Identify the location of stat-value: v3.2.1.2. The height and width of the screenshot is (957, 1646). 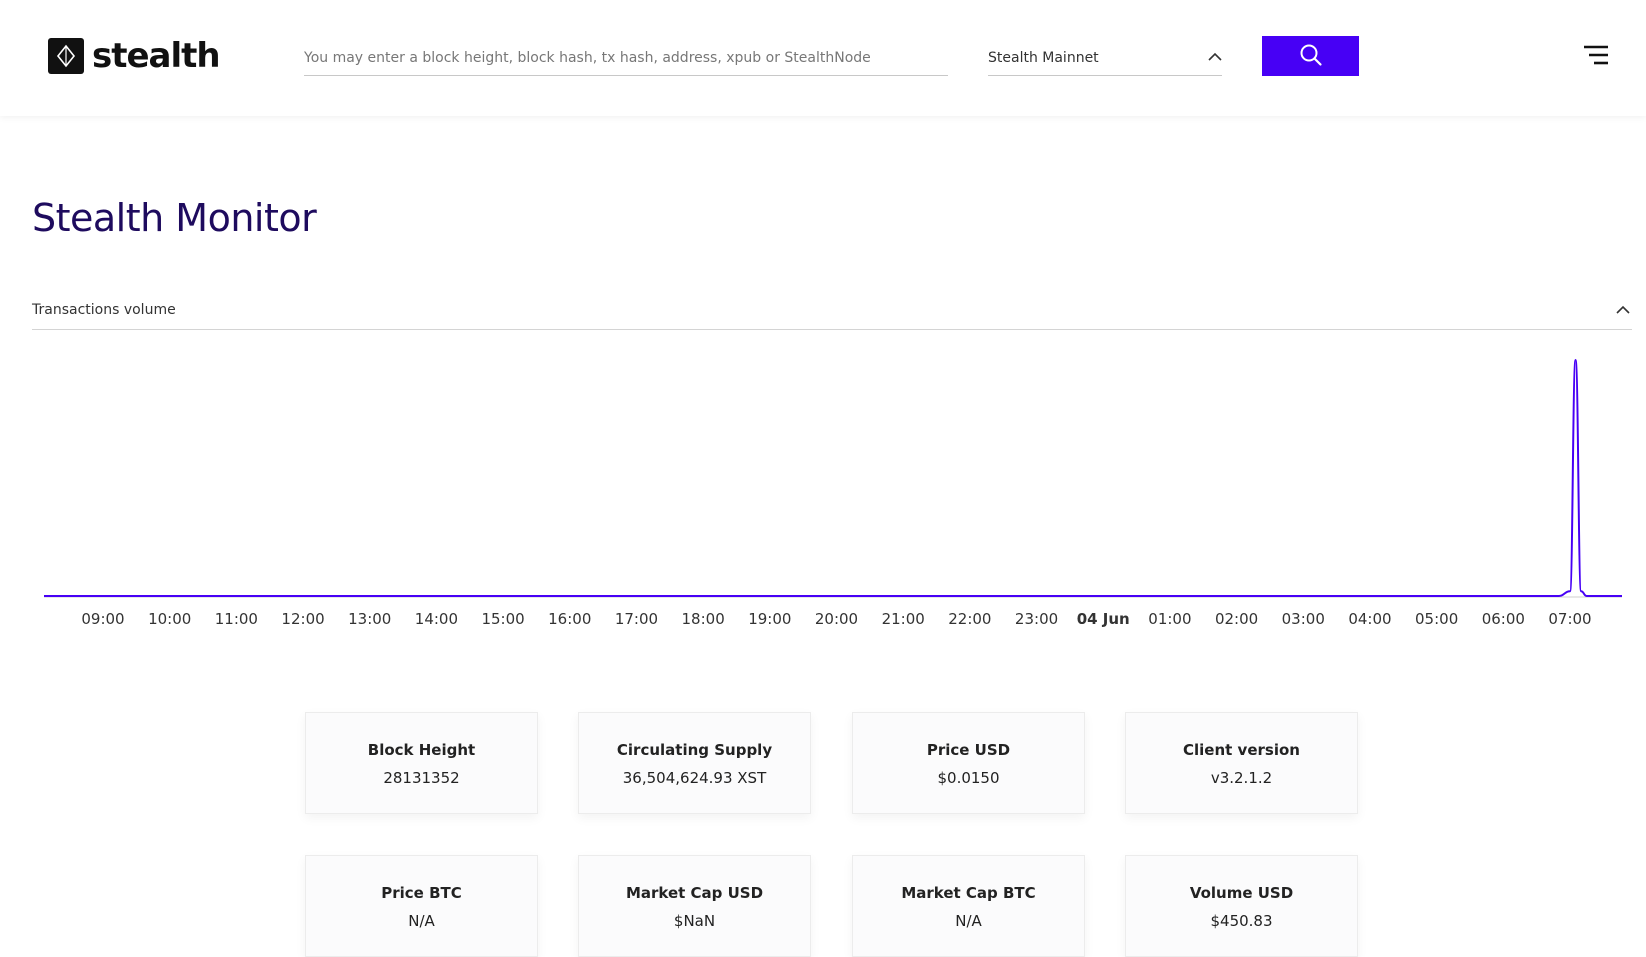
(1241, 778).